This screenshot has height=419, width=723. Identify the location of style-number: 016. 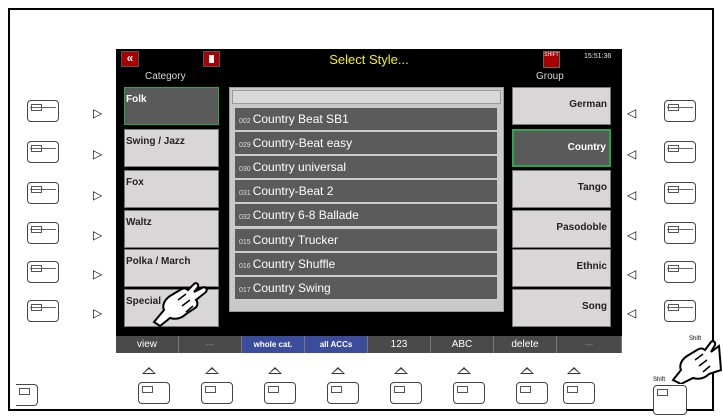
(245, 266).